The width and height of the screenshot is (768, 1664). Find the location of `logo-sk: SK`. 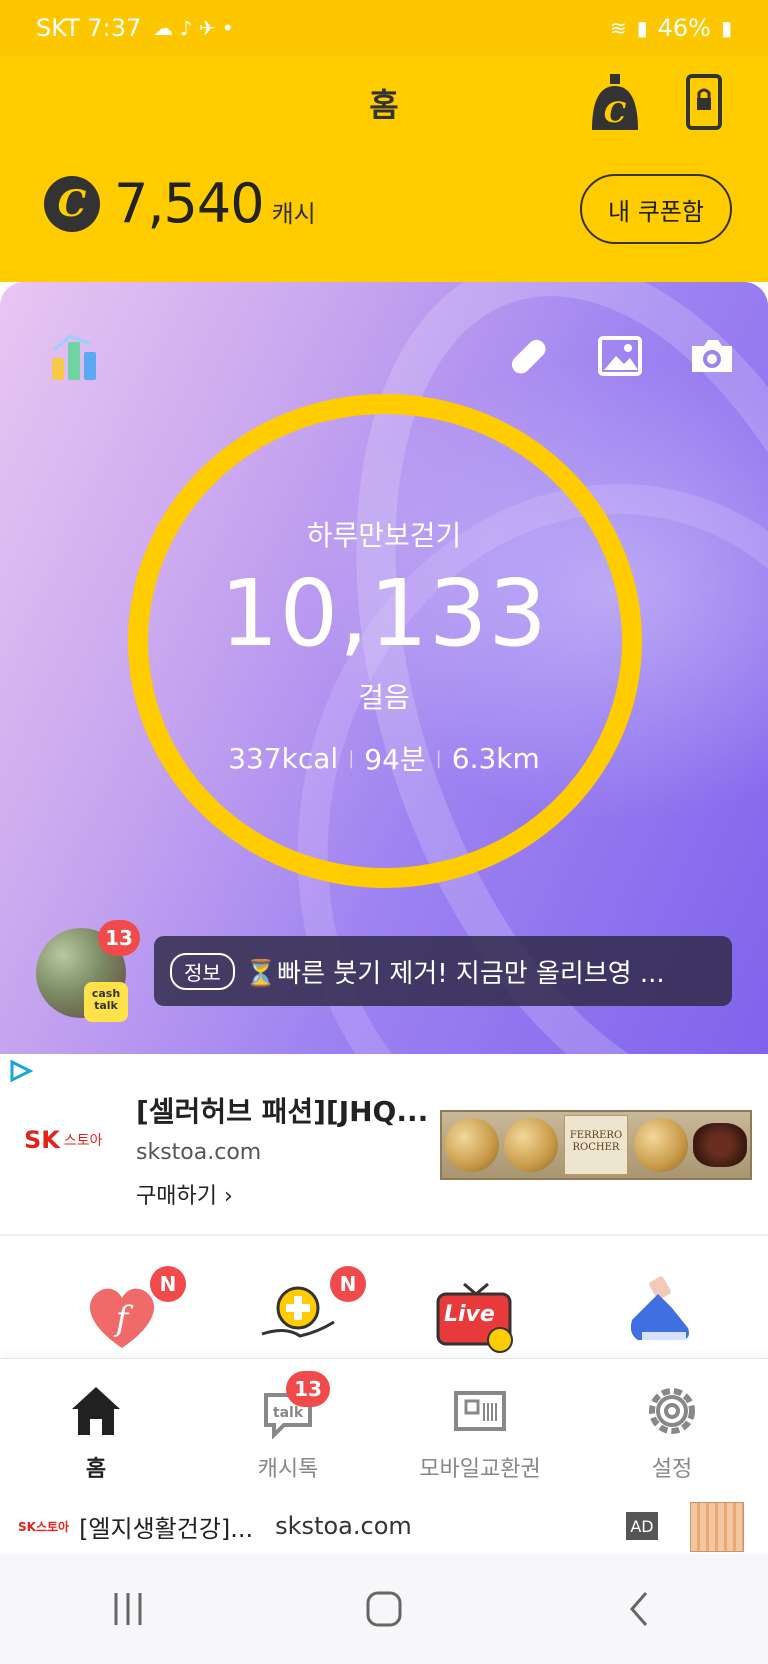

logo-sk: SK is located at coordinates (42, 1140).